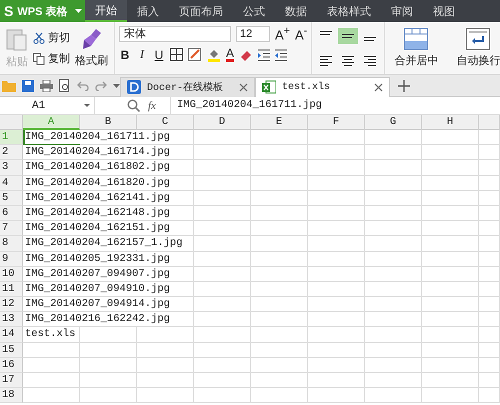  What do you see at coordinates (11, 168) in the screenshot?
I see `row-header: 3` at bounding box center [11, 168].